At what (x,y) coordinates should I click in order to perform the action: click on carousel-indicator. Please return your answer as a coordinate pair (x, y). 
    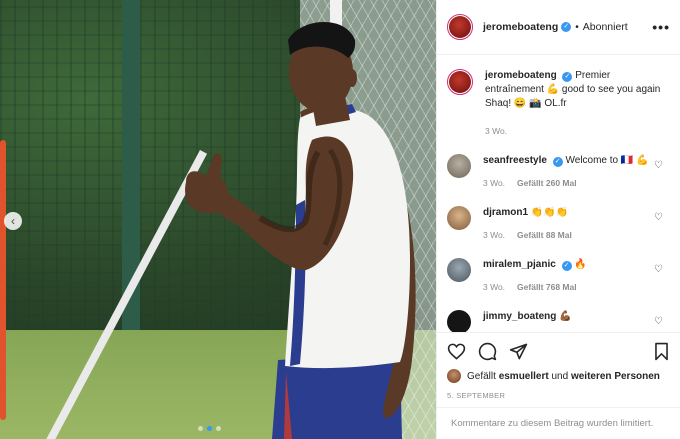
    Looking at the image, I should click on (209, 428).